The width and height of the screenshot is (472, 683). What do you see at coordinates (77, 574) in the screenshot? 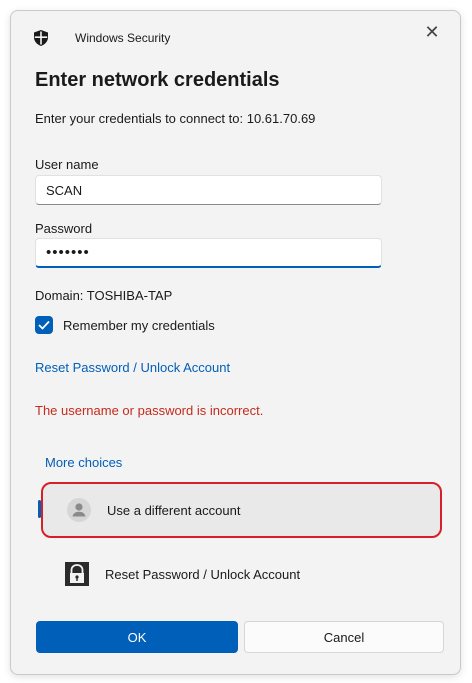
I see `lock-key-icon` at bounding box center [77, 574].